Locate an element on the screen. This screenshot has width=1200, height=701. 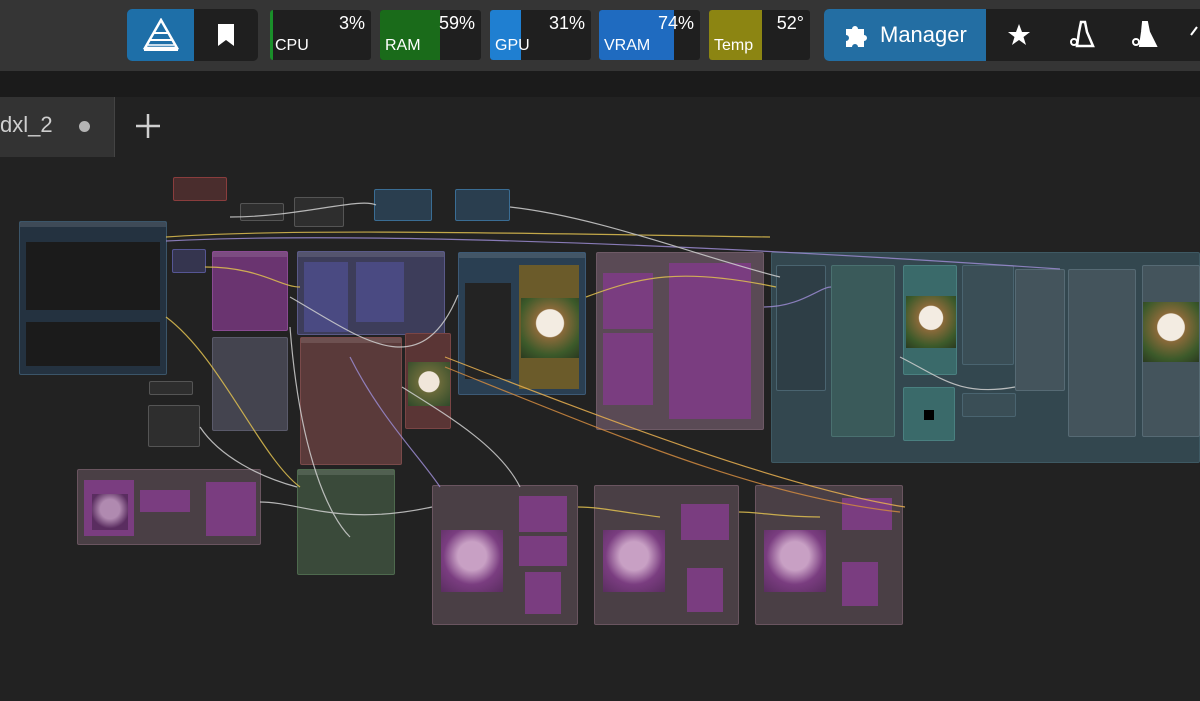
bookmark-button is located at coordinates (226, 35).